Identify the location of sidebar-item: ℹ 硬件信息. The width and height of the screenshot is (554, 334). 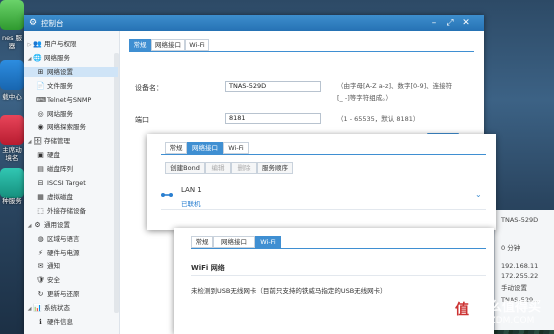
(48, 322).